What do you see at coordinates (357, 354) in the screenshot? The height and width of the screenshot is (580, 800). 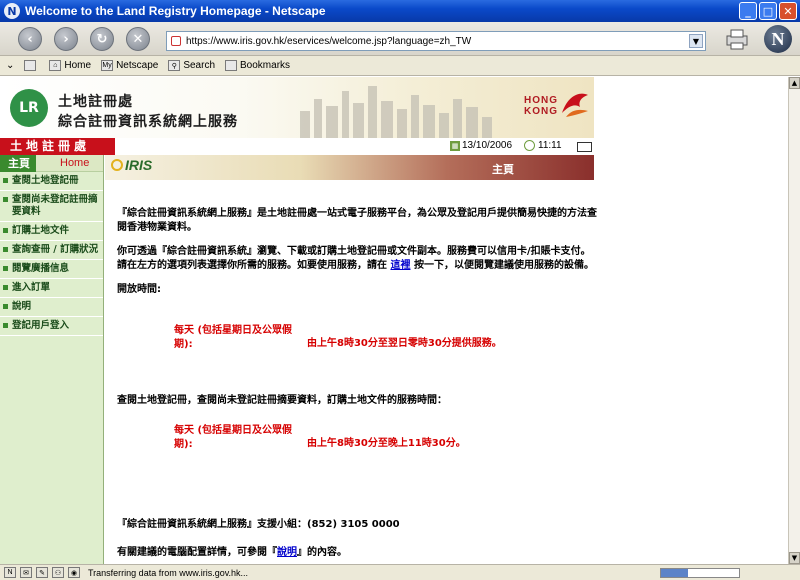 I see `opening-hours: 每天 (包括星期日及公眾假期): 由上午8時30分至翌日零時30分提供服務。` at bounding box center [357, 354].